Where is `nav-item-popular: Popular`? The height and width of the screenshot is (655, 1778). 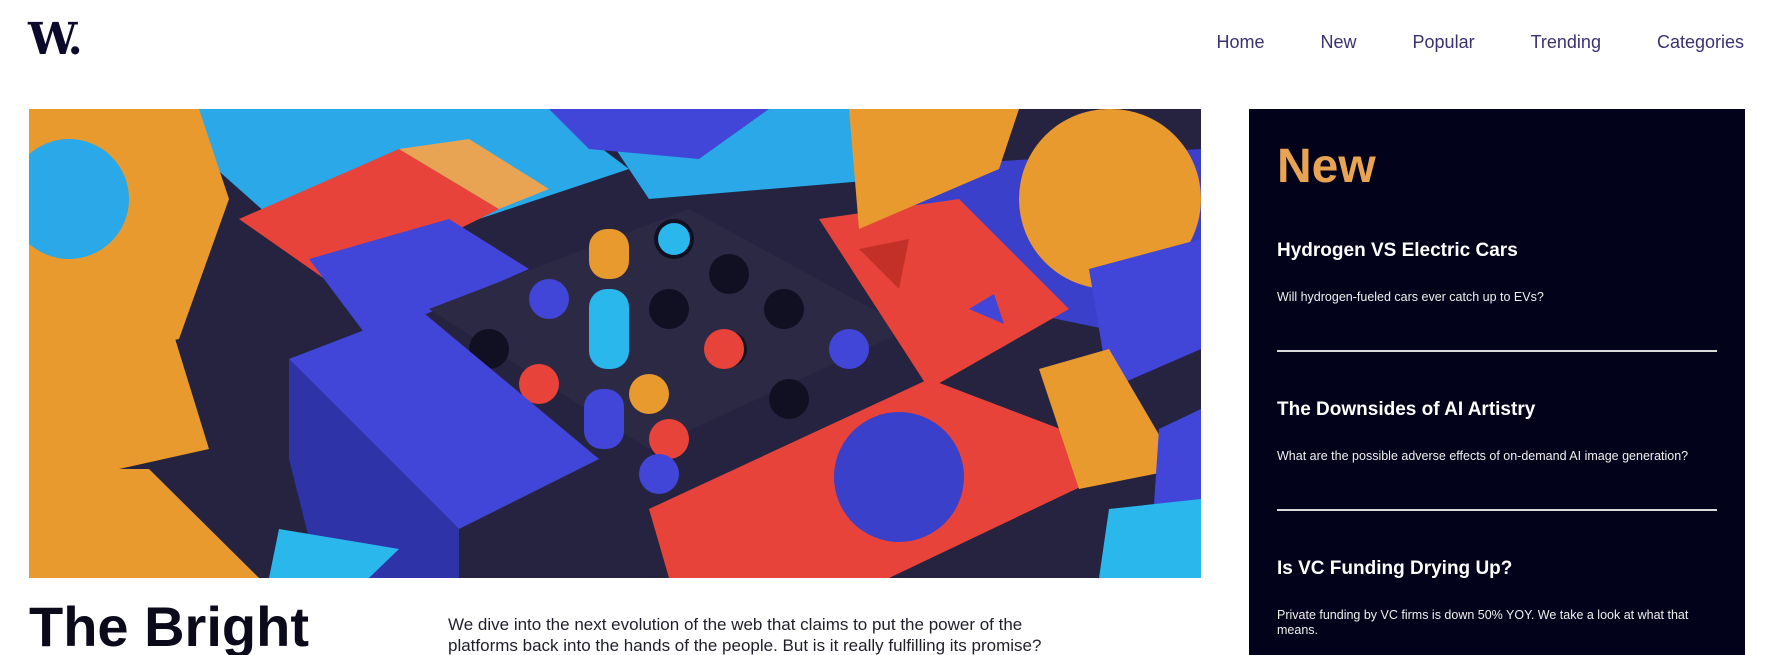
nav-item-popular: Popular is located at coordinates (1444, 42).